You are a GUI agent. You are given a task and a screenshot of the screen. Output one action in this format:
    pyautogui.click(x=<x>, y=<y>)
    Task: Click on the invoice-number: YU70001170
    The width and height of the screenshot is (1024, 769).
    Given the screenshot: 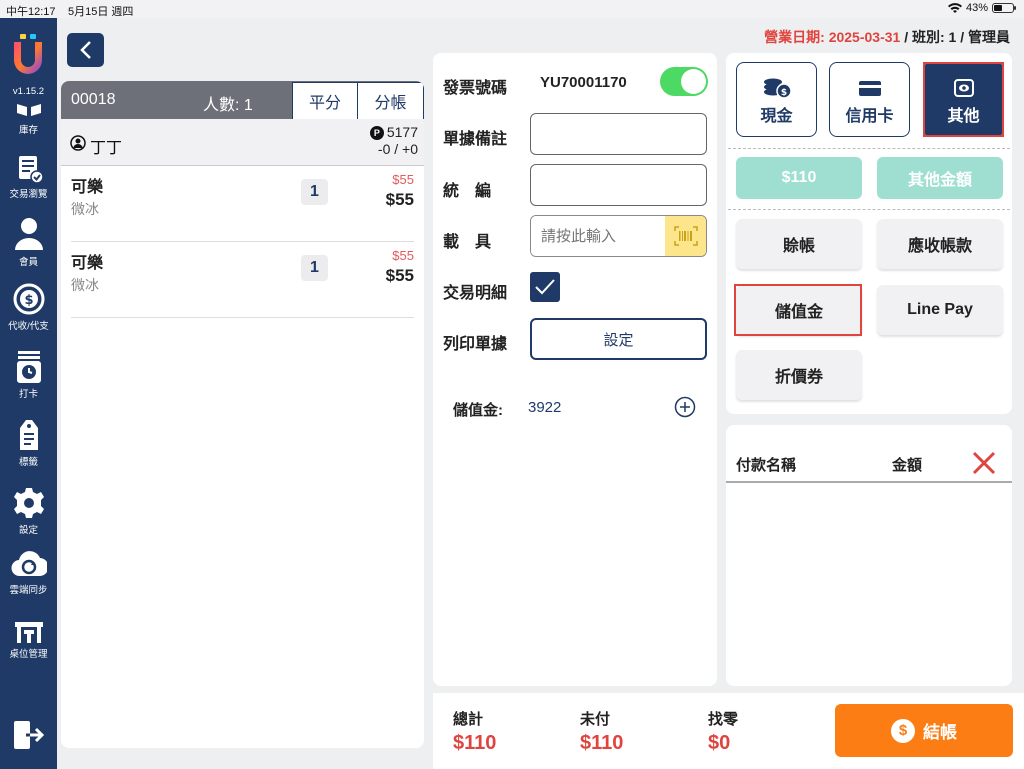 What is the action you would take?
    pyautogui.click(x=583, y=82)
    